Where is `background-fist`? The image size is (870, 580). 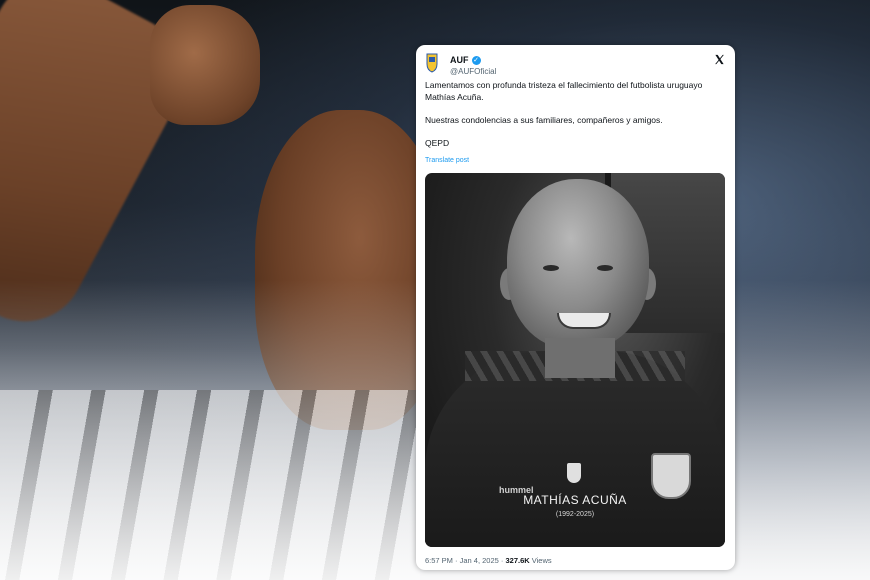
background-fist is located at coordinates (205, 65).